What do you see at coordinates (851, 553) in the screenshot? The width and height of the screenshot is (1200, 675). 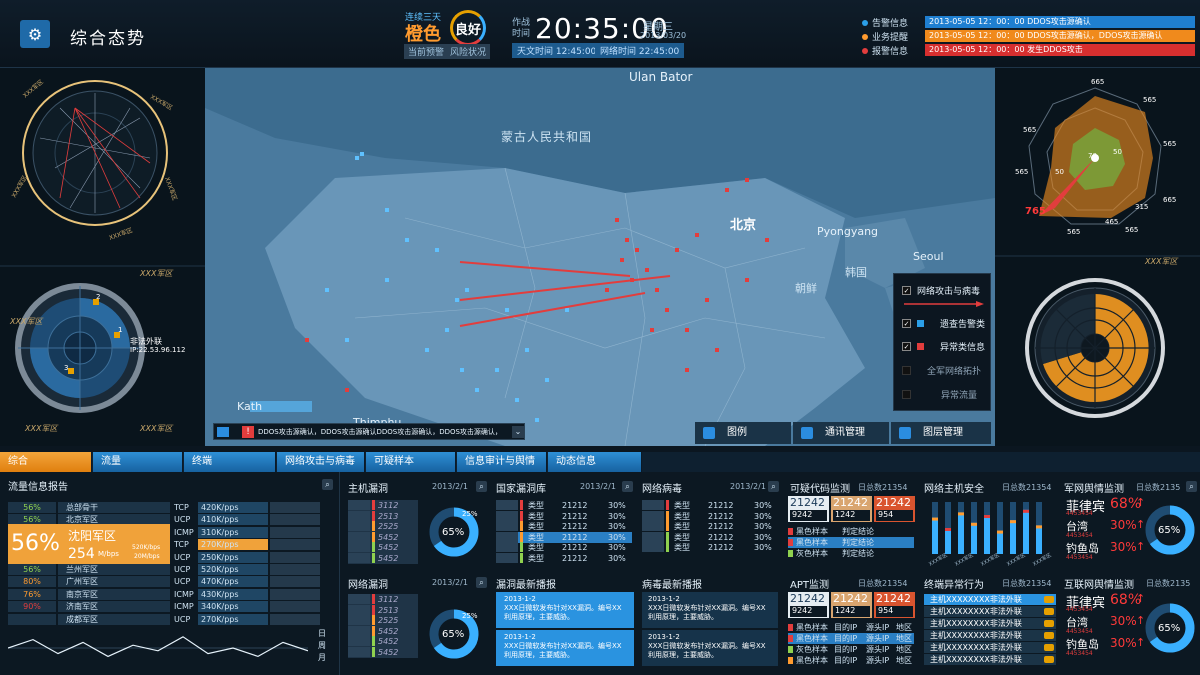 I see `suspicious-row: 灰色样本 判定结论` at bounding box center [851, 553].